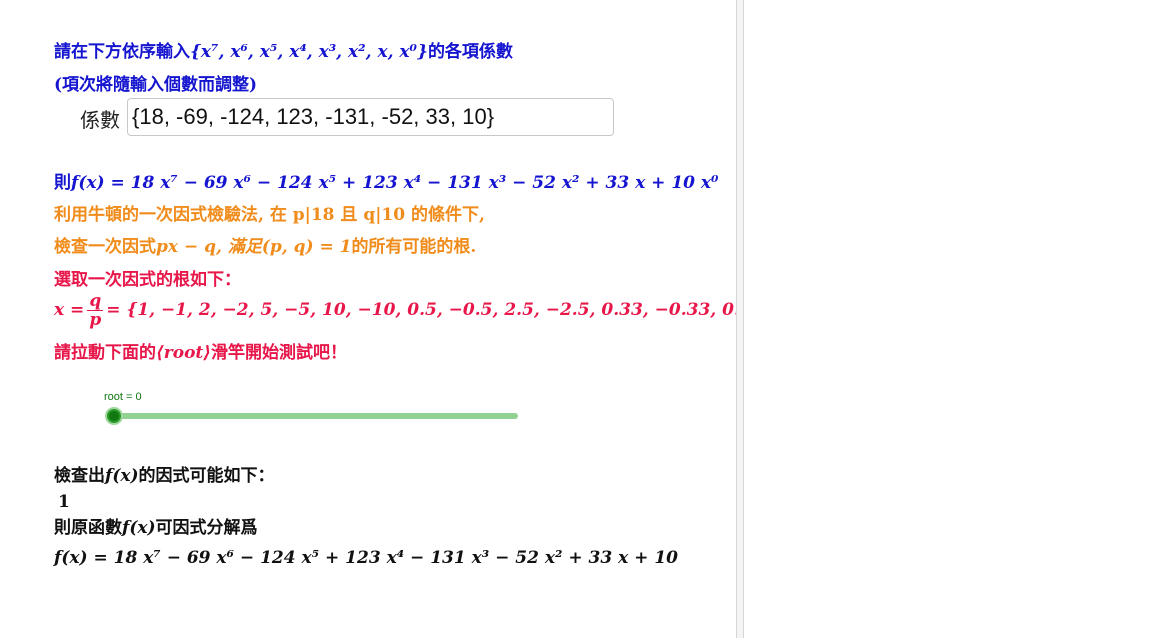 Image resolution: width=1161 pixels, height=638 pixels. I want to click on instruction-power-set: {x⁷, x⁶, x⁵, x⁴, x³, x², x, x⁰}, so click(309, 52).